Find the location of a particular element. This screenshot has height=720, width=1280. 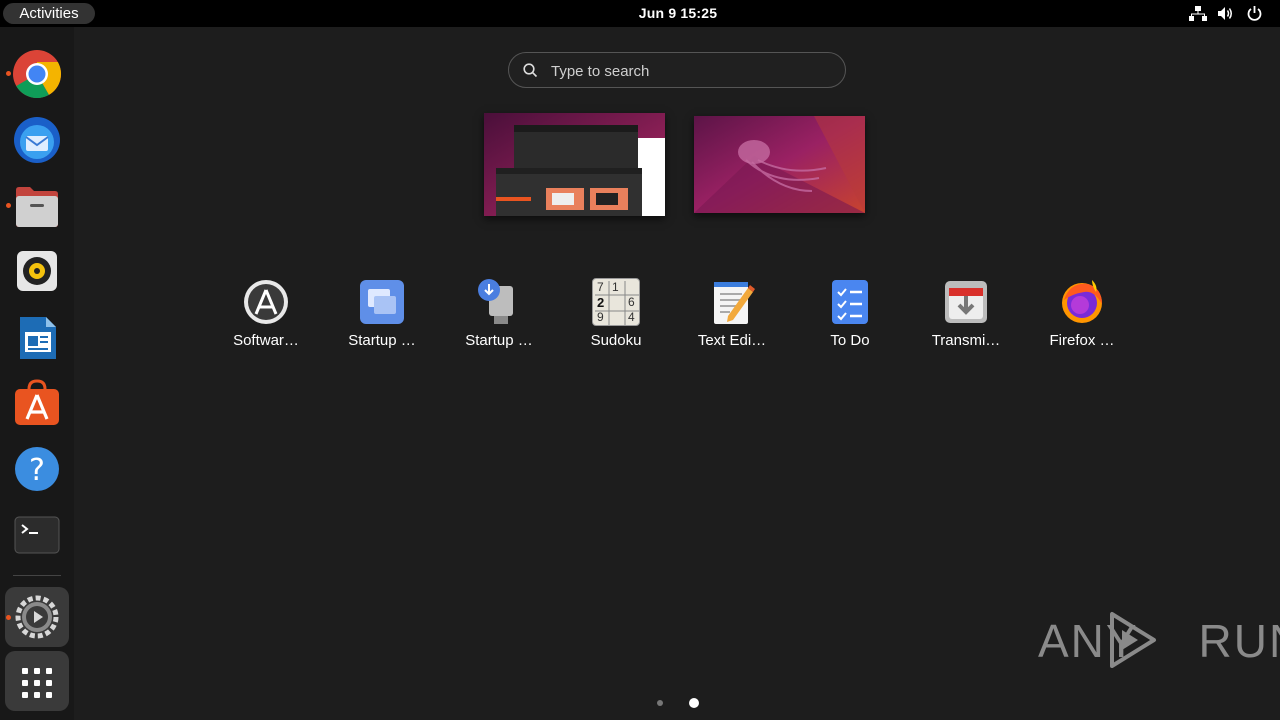

writer-icon is located at coordinates (38, 338).